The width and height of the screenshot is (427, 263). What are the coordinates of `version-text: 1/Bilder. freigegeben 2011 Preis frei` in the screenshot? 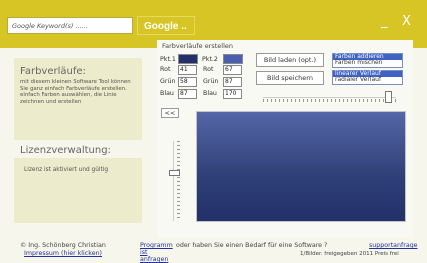 It's located at (349, 254).